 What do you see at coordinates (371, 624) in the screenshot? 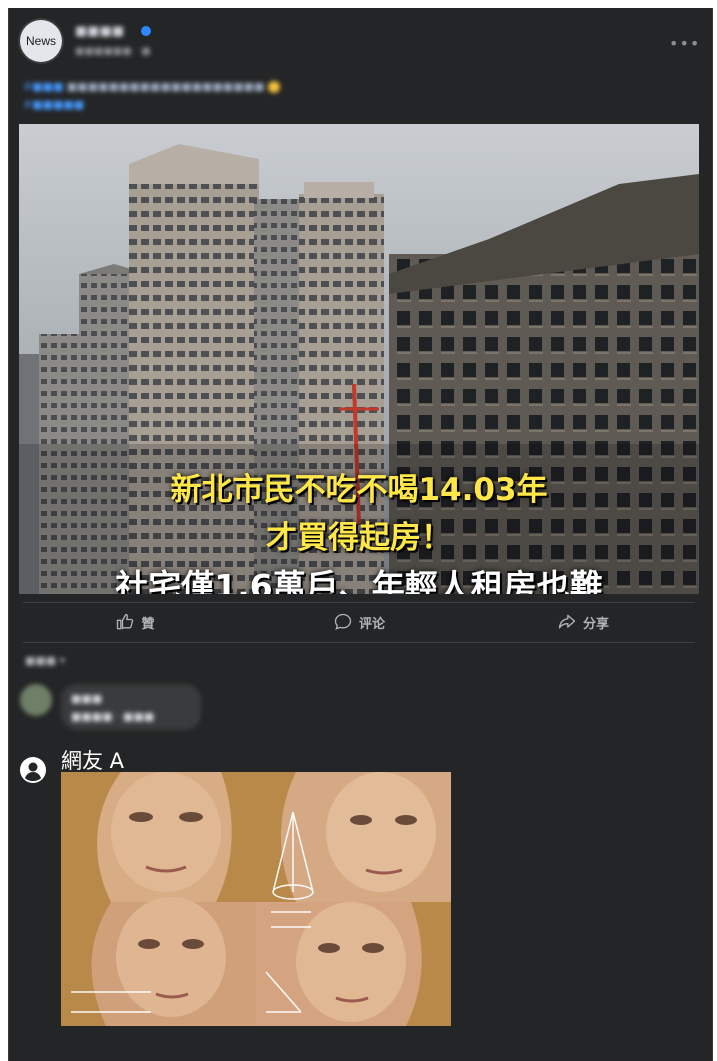
I see `comment-label: 评论` at bounding box center [371, 624].